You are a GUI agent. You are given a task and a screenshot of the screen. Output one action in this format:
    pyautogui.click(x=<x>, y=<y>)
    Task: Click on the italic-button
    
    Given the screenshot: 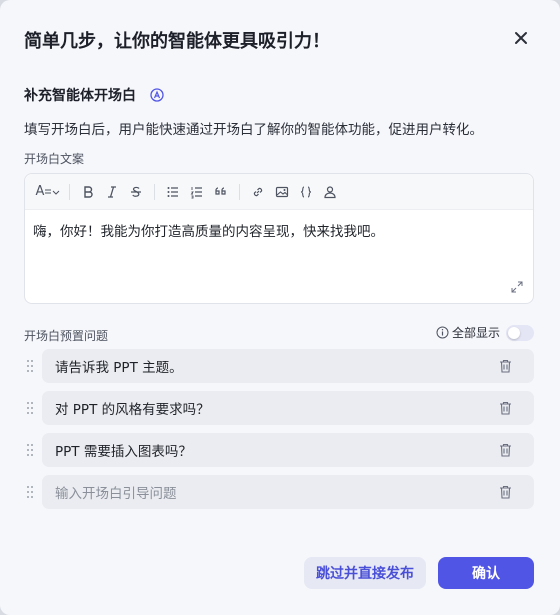 What is the action you would take?
    pyautogui.click(x=112, y=192)
    